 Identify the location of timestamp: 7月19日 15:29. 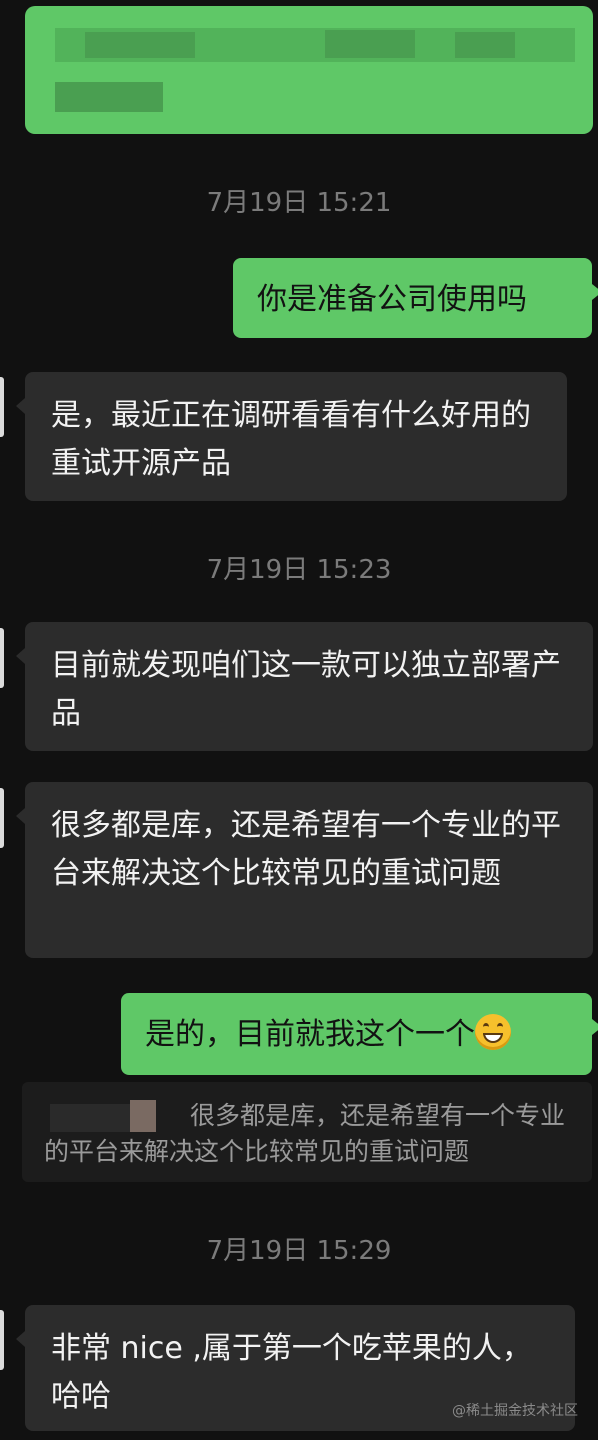
(299, 1251).